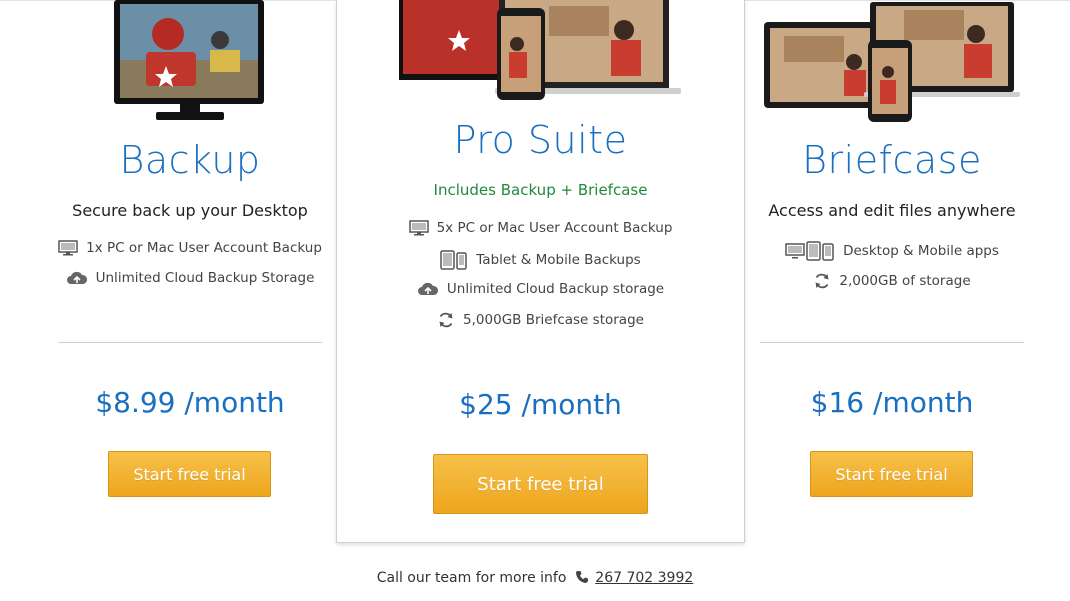  Describe the element at coordinates (892, 210) in the screenshot. I see `plan-subtitle: Access and edit files anywhere` at that location.